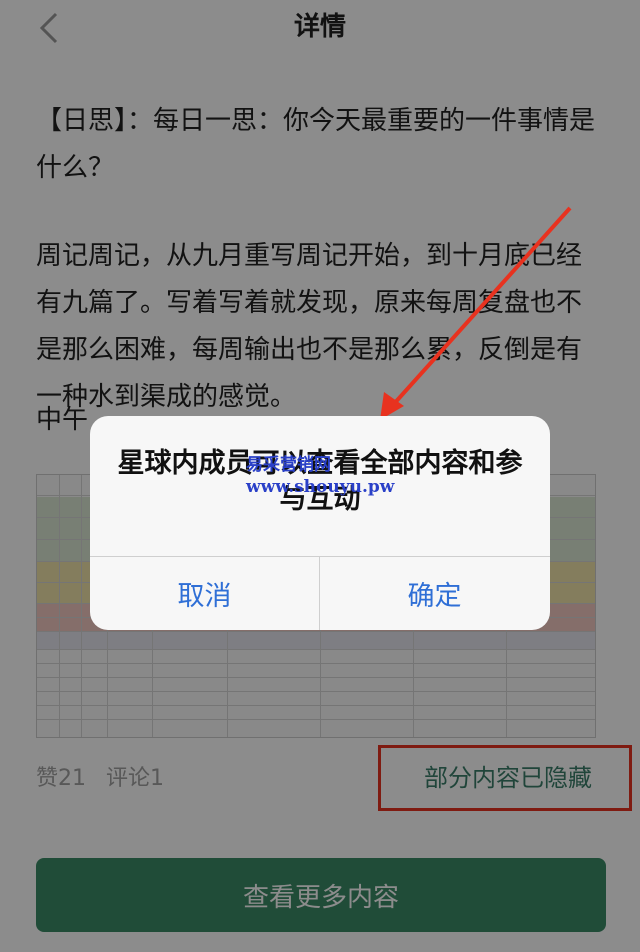 Image resolution: width=640 pixels, height=952 pixels. I want to click on cancel-button: 取消, so click(204, 593).